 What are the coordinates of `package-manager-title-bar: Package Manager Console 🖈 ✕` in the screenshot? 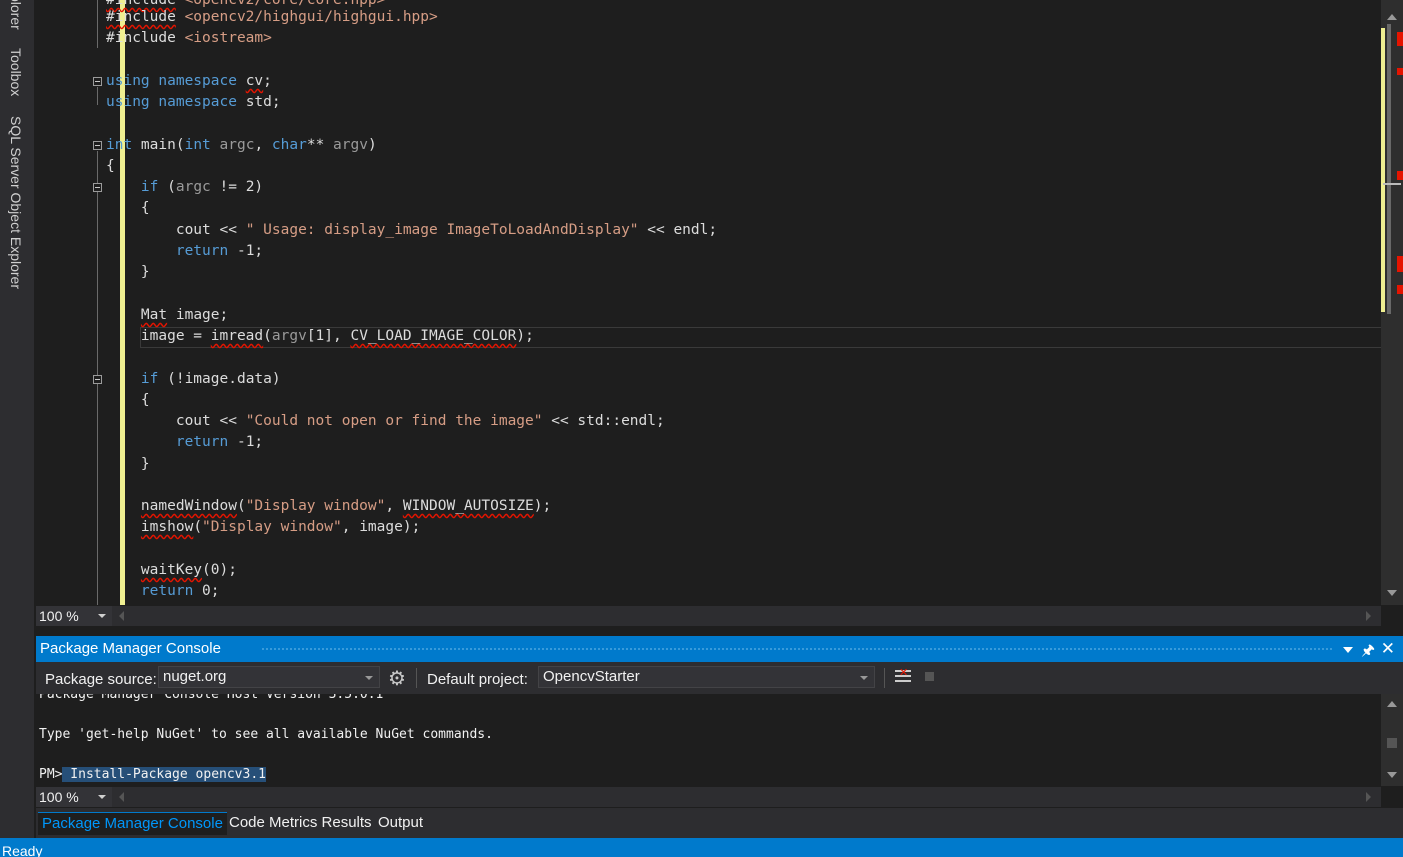 It's located at (719, 649).